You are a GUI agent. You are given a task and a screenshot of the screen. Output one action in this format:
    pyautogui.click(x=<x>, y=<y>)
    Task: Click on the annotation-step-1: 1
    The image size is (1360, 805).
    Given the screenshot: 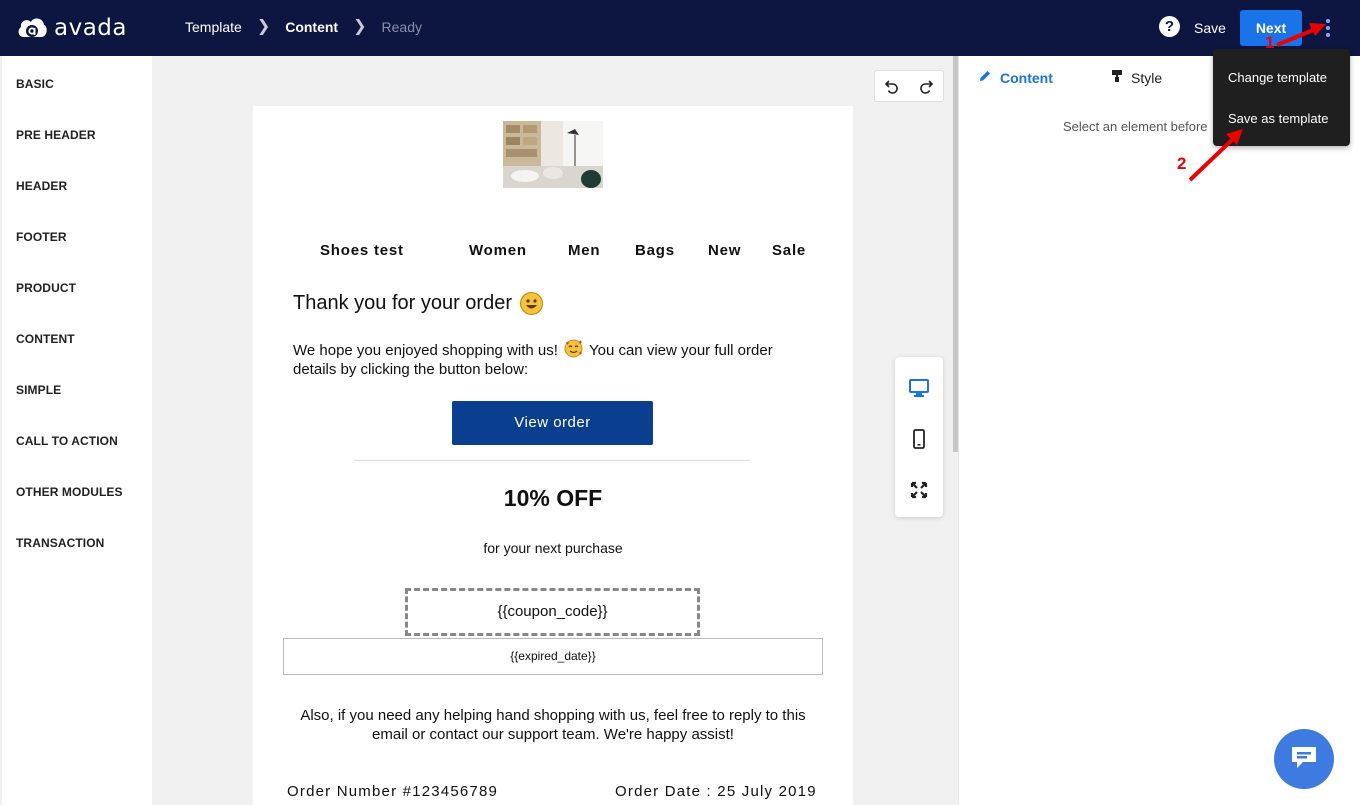 What is the action you would take?
    pyautogui.click(x=1270, y=42)
    